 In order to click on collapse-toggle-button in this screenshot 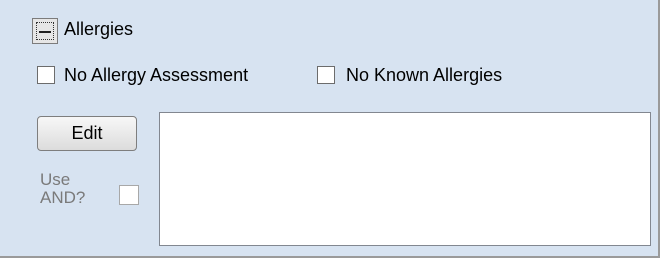, I will do `click(45, 31)`.